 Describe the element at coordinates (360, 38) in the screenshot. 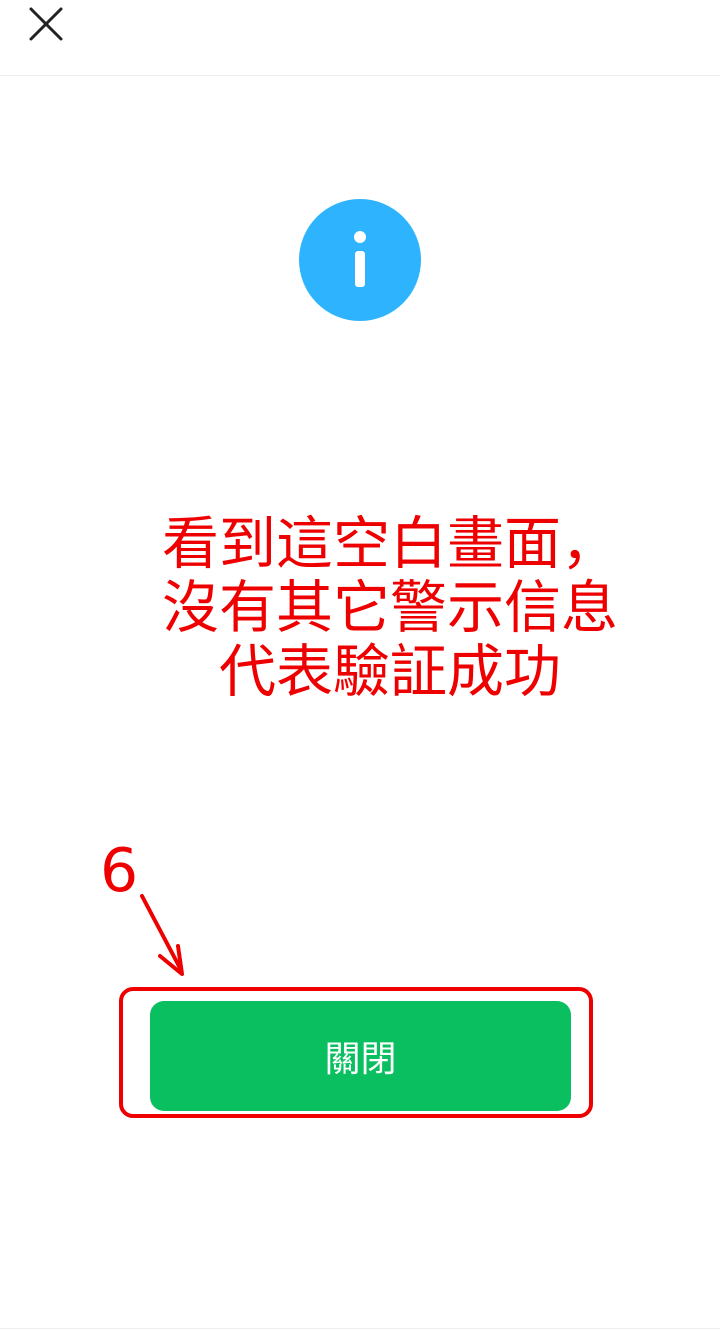

I see `top-bar` at that location.